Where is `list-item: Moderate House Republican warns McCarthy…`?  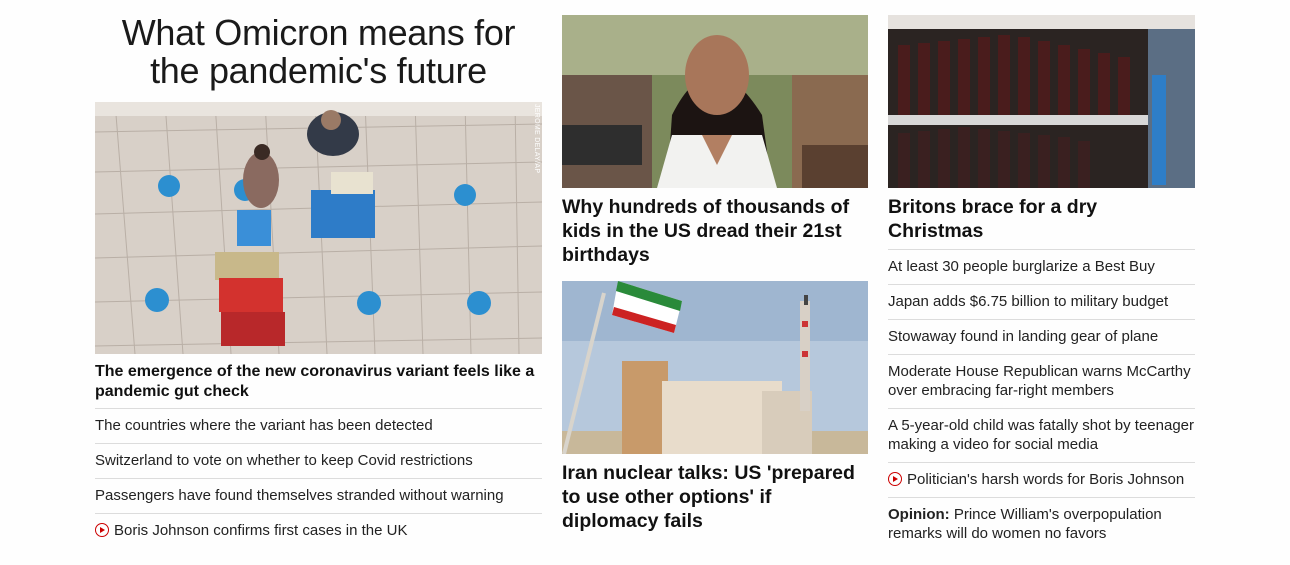
list-item: Moderate House Republican warns McCarthy… is located at coordinates (1041, 381).